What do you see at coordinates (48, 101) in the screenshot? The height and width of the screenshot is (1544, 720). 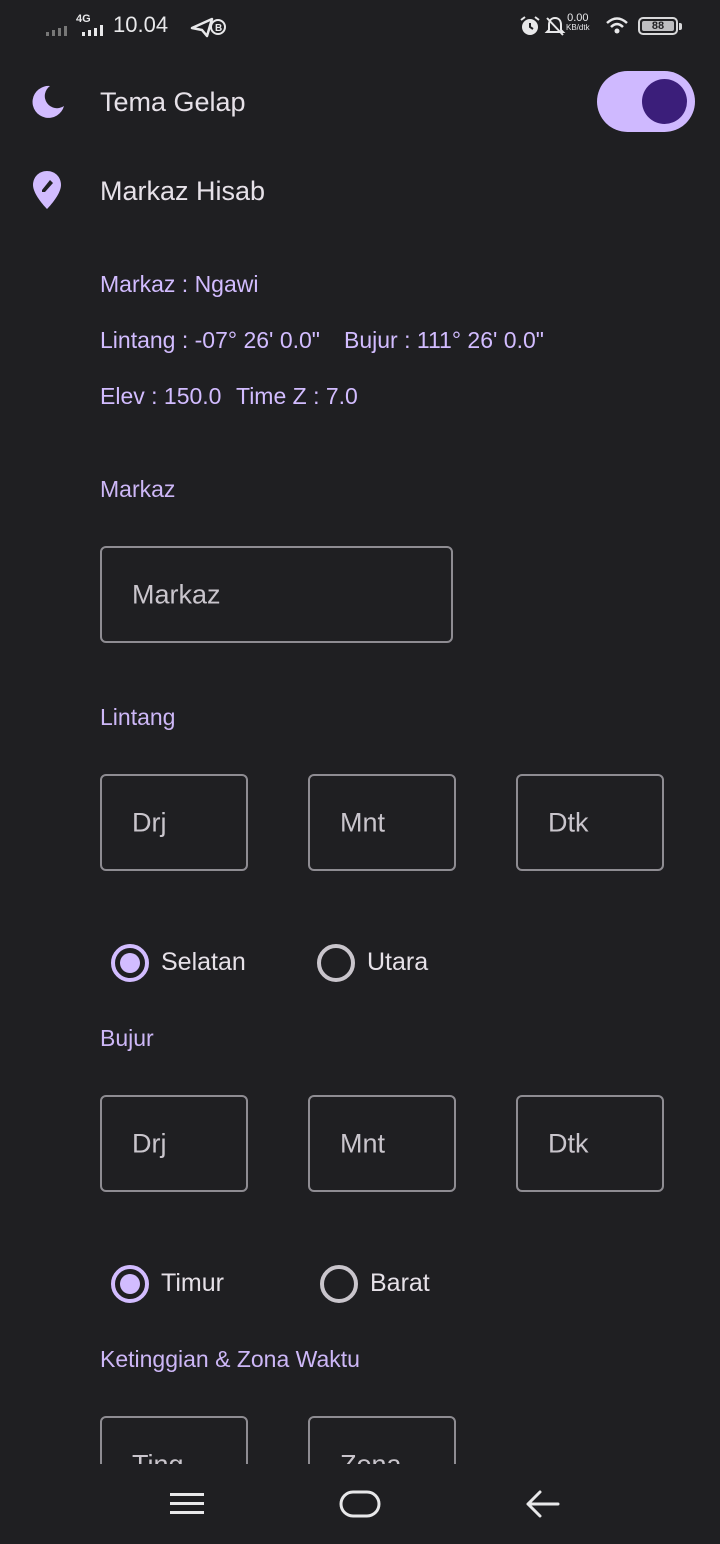 I see `moon-icon` at bounding box center [48, 101].